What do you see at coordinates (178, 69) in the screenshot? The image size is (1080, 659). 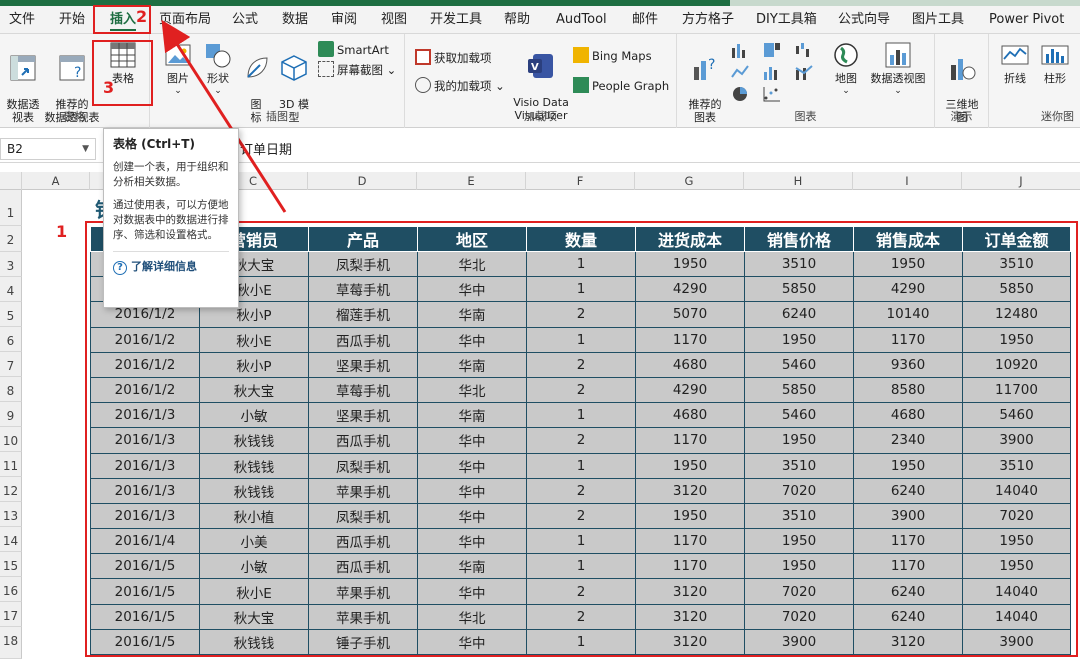 I see `pictures-button: 图片 ⌄` at bounding box center [178, 69].